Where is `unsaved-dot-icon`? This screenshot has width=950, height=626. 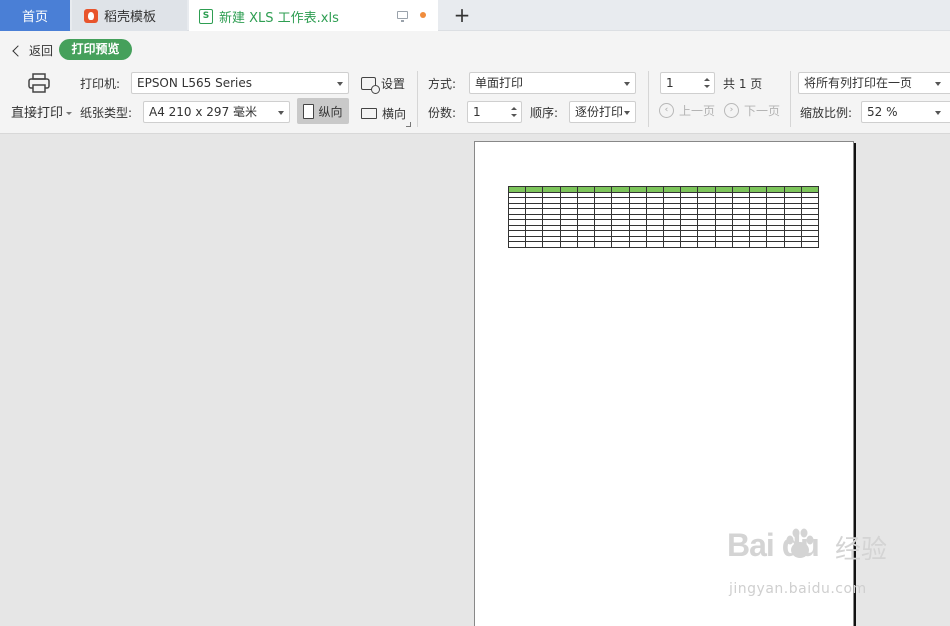 unsaved-dot-icon is located at coordinates (423, 15).